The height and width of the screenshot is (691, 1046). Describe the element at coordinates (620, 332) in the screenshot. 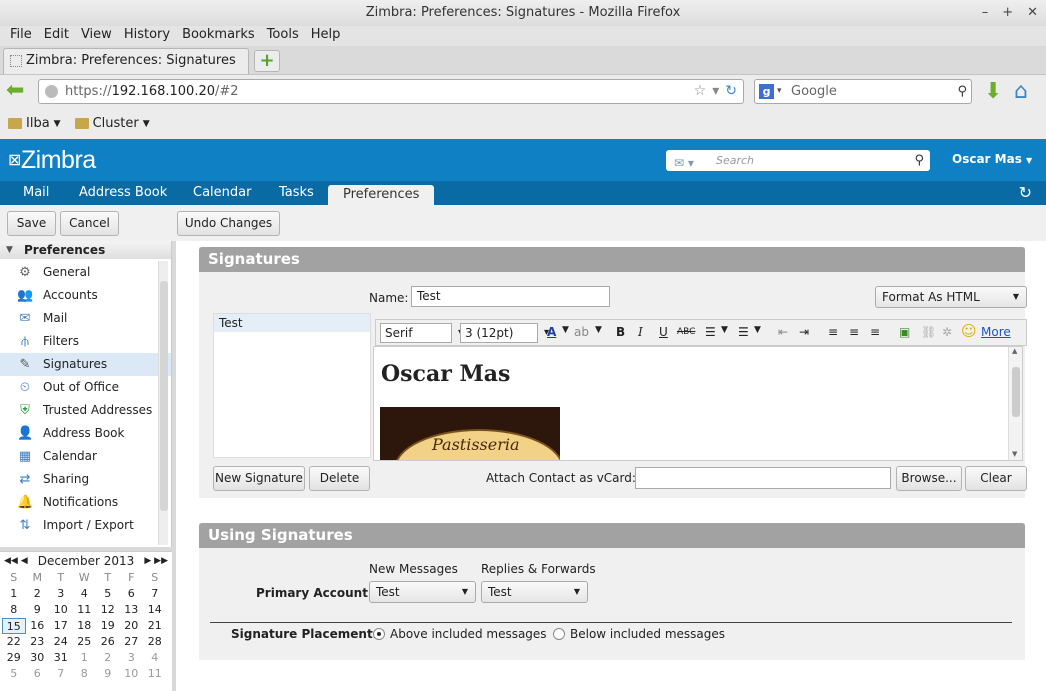

I see `bold-icon: B` at that location.